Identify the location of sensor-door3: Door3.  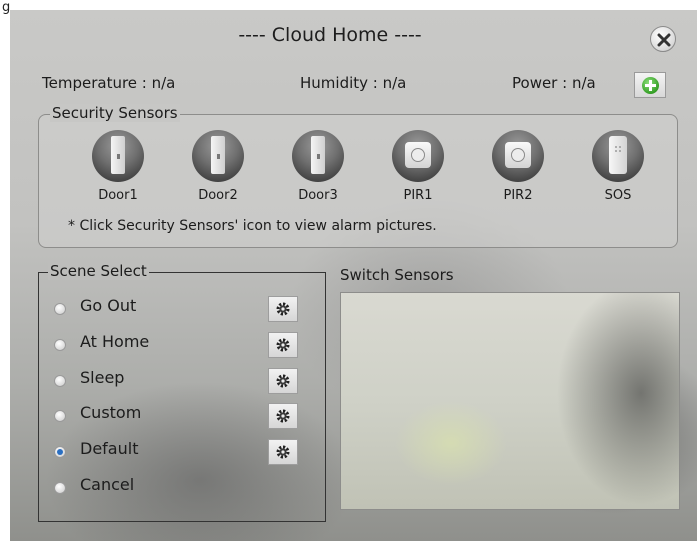
(318, 166).